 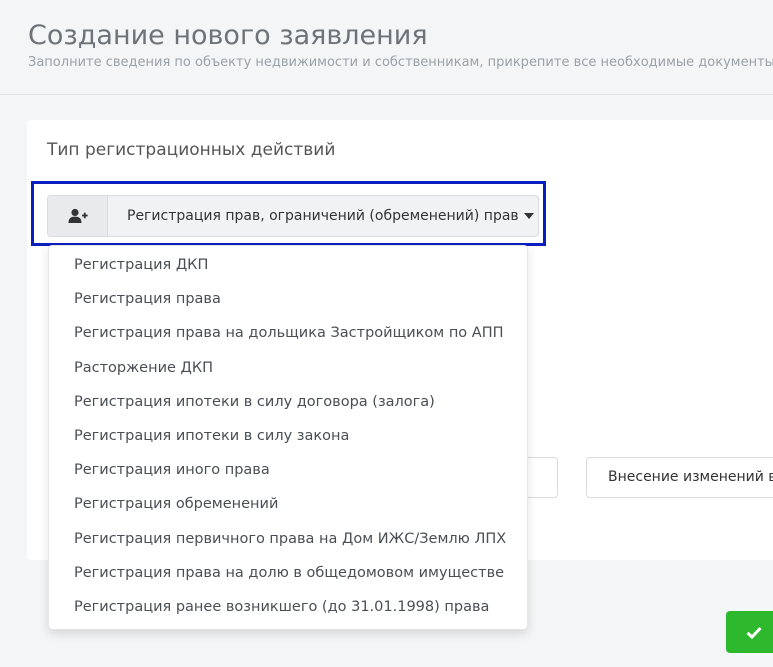 What do you see at coordinates (78, 216) in the screenshot?
I see `user-plus-icon` at bounding box center [78, 216].